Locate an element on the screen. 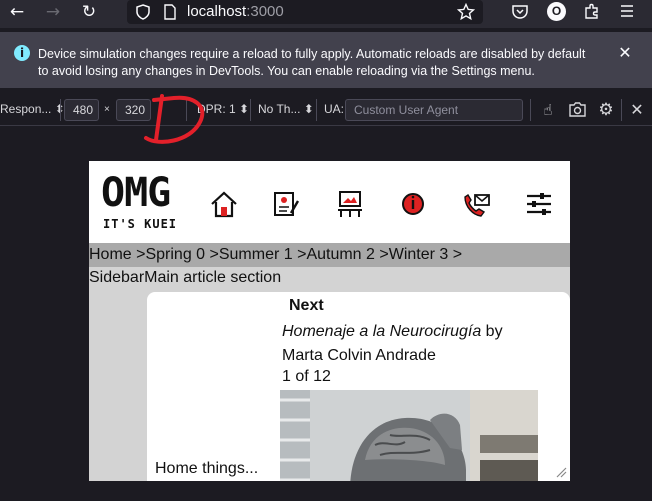  resize-handle-icon is located at coordinates (561, 472).